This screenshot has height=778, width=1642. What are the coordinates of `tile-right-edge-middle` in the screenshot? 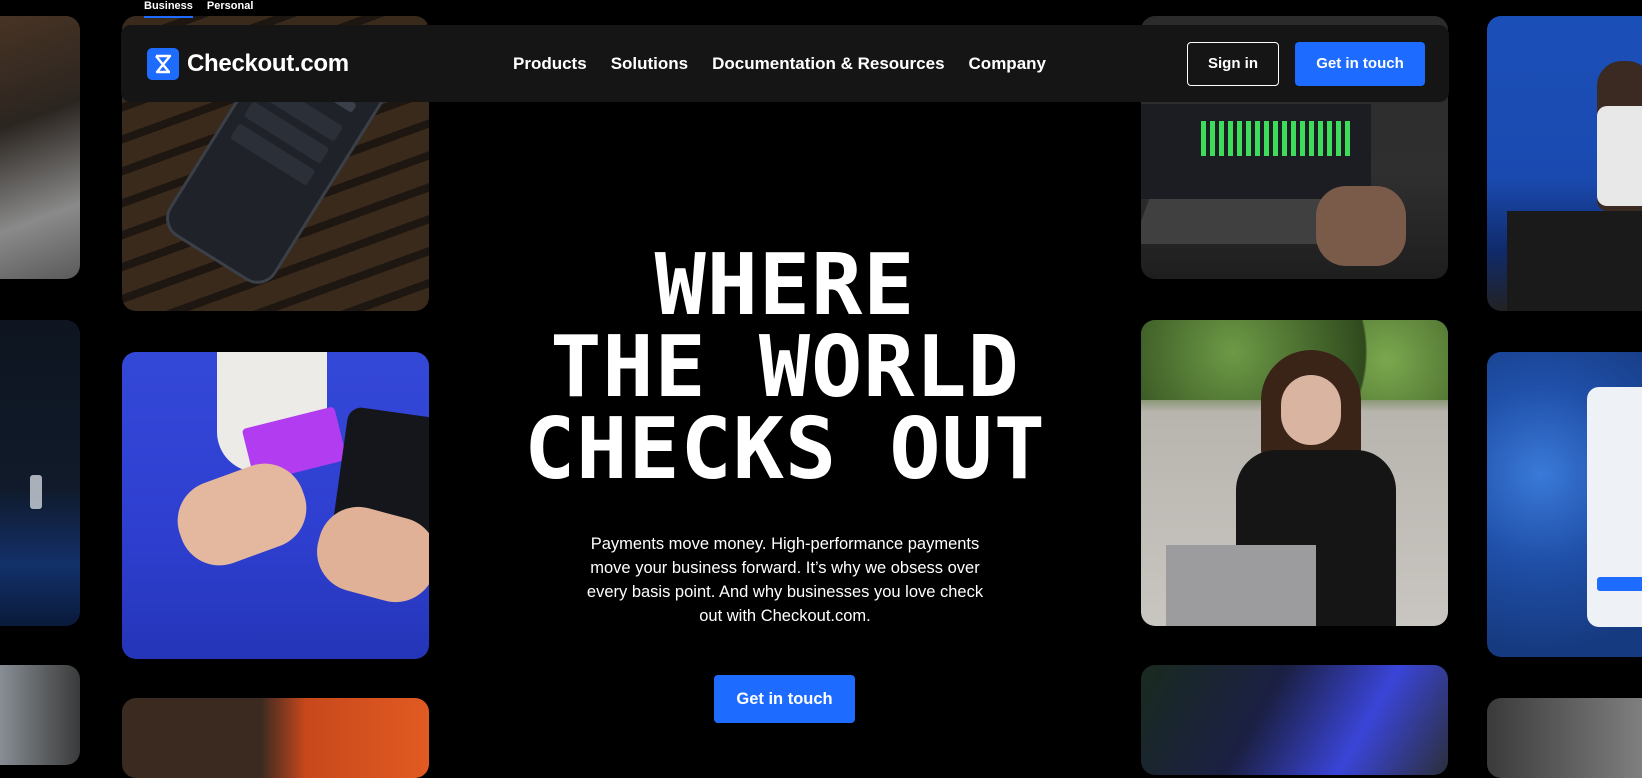 It's located at (1564, 504).